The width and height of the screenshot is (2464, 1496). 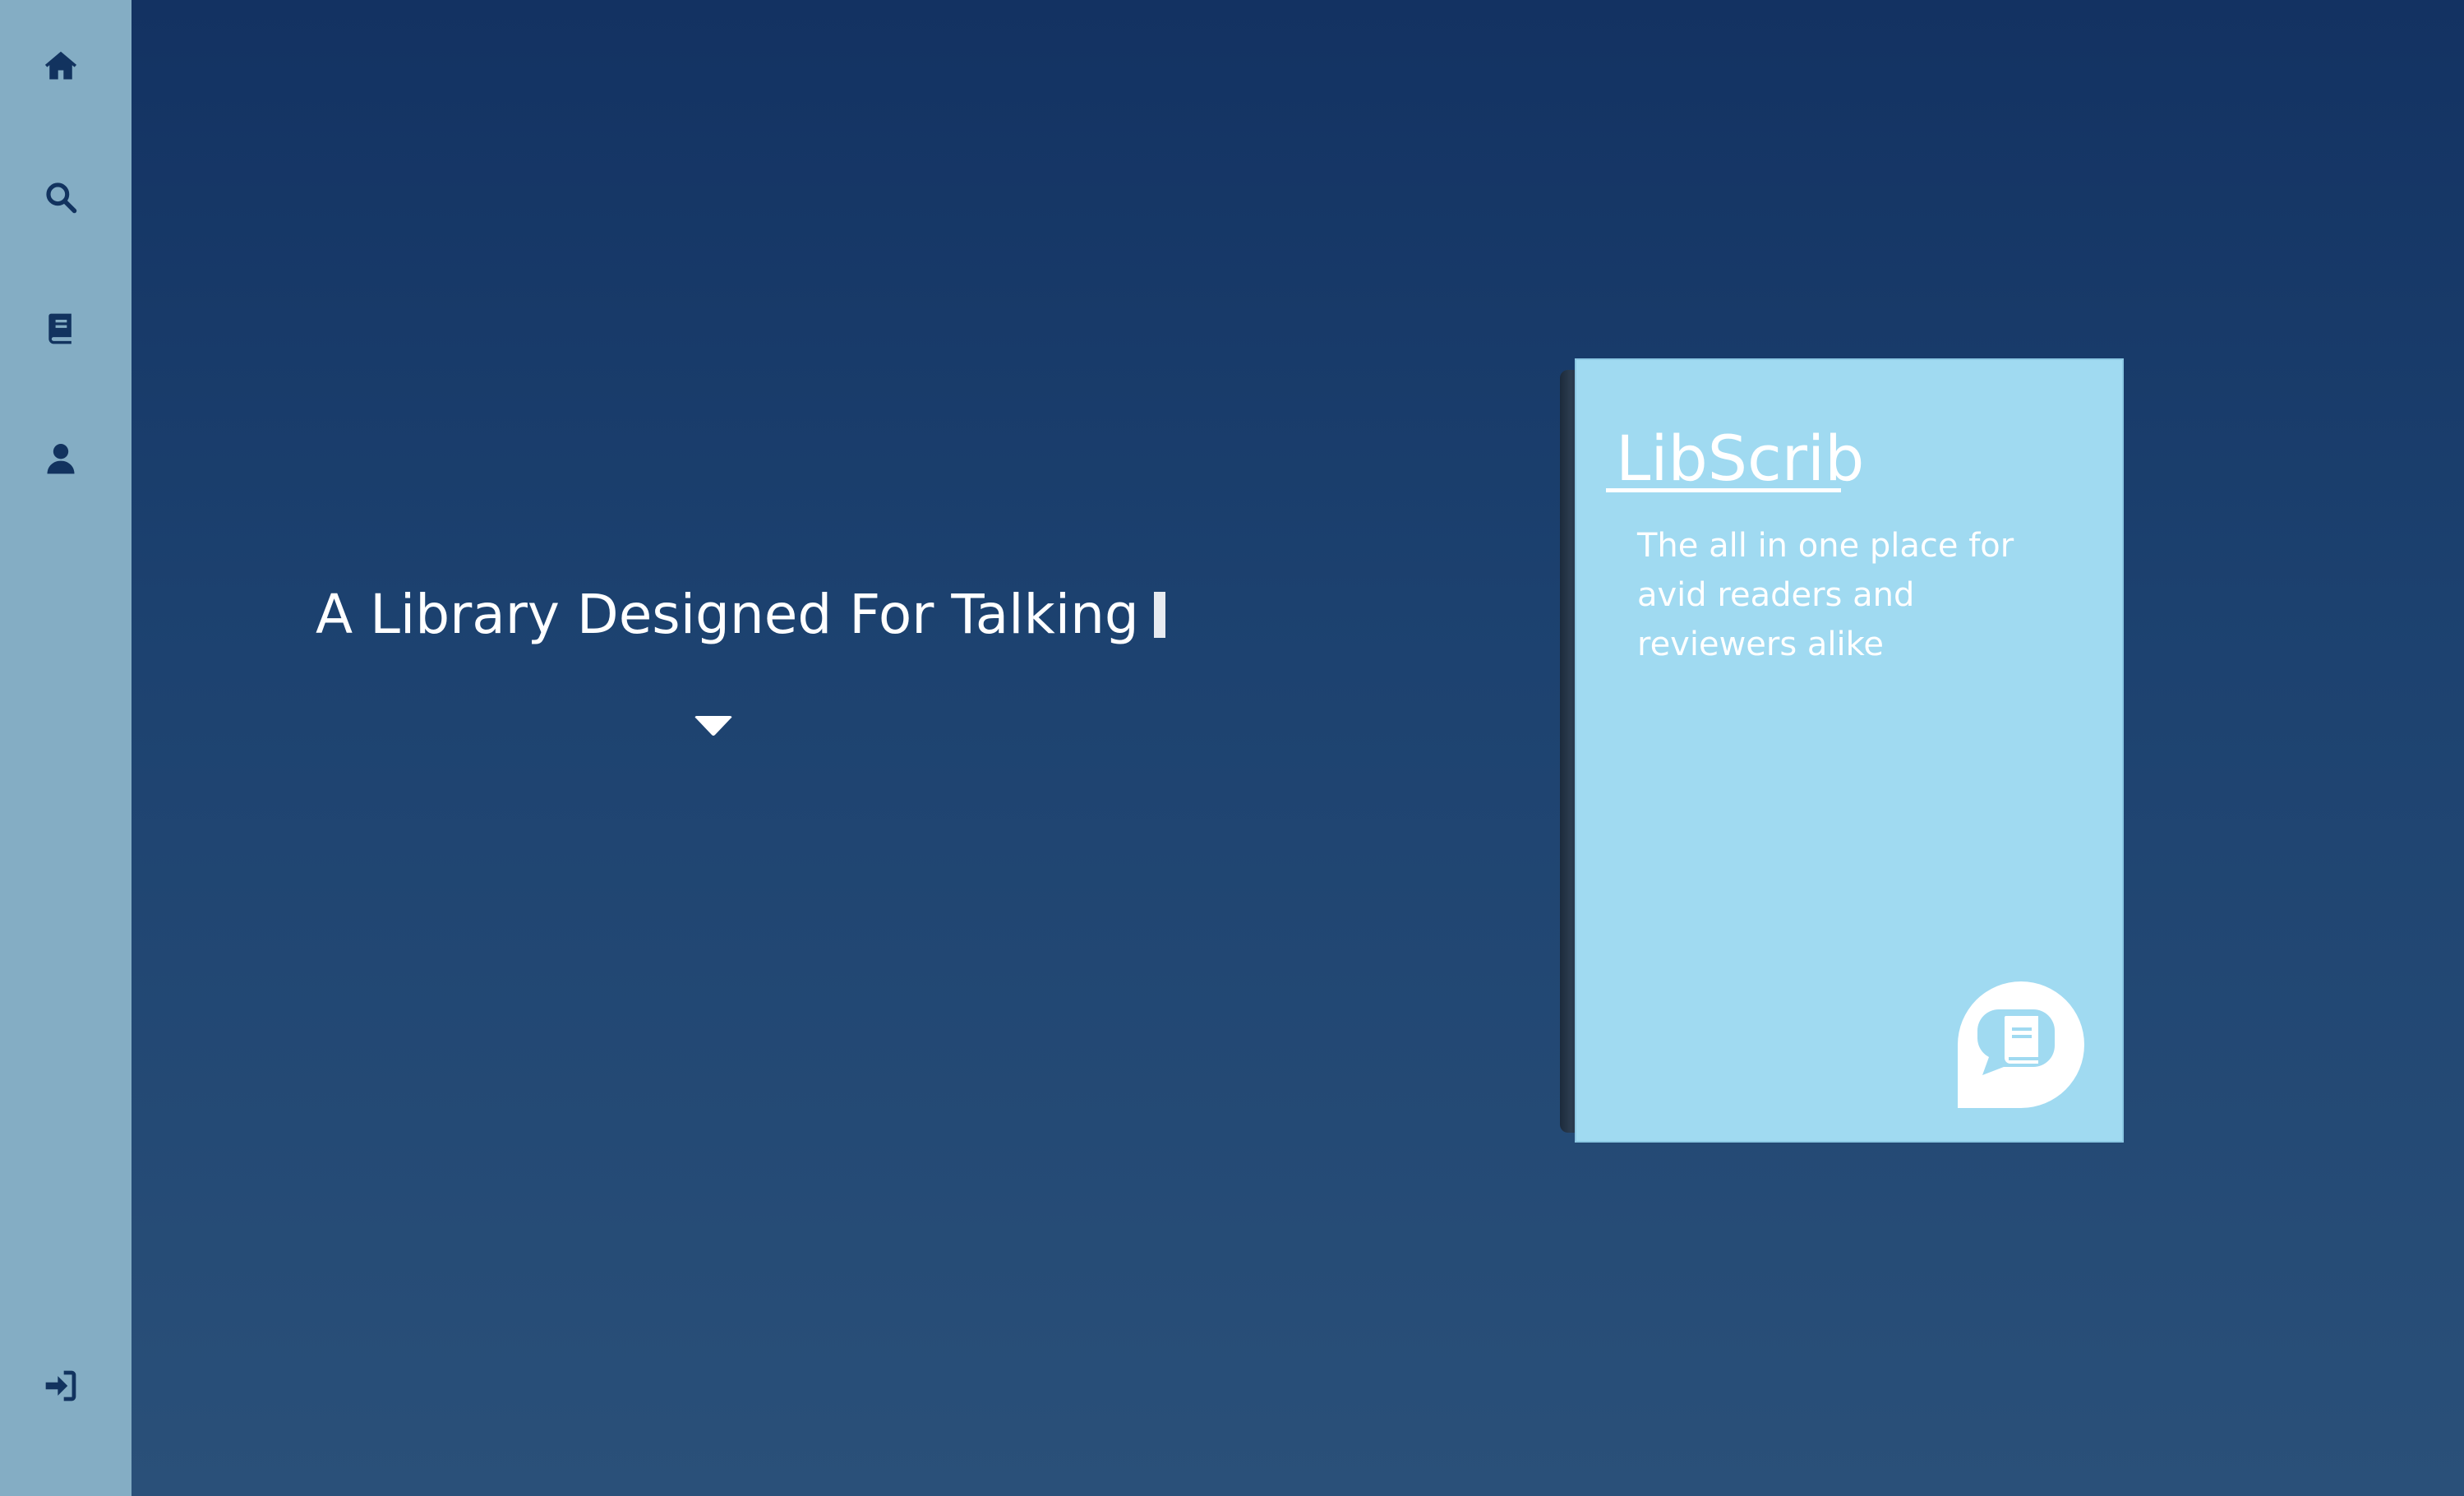 I want to click on caret-down-icon, so click(x=713, y=727).